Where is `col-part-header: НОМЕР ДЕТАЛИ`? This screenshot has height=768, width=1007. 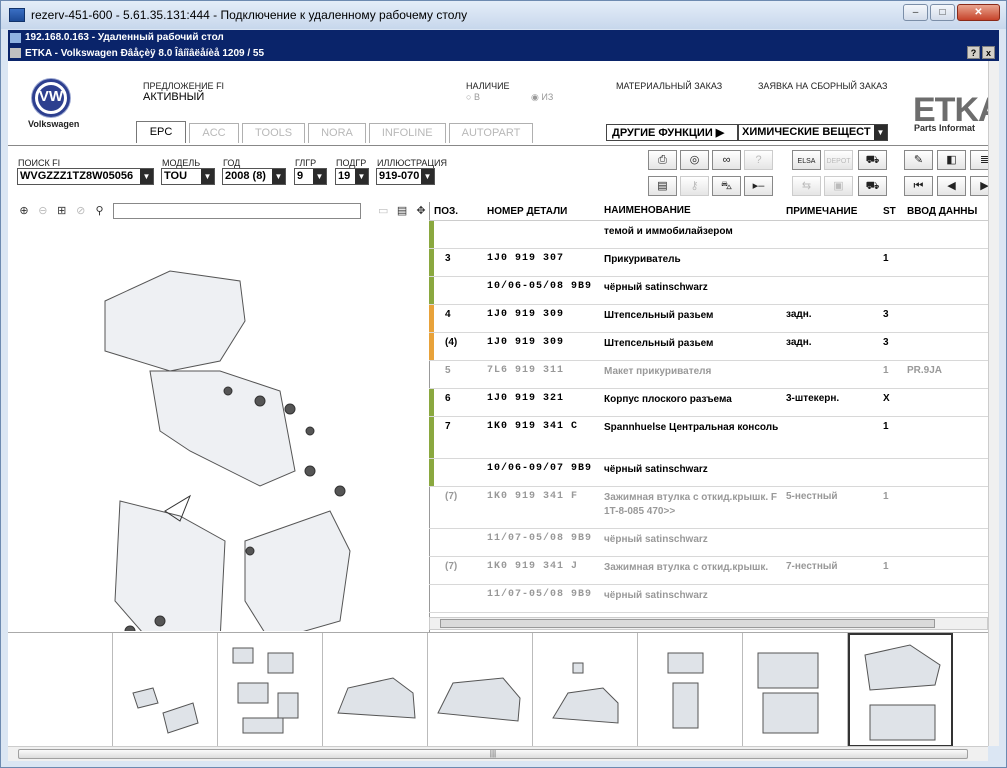
col-part-header: НОМЕР ДЕТАЛИ is located at coordinates (545, 211).